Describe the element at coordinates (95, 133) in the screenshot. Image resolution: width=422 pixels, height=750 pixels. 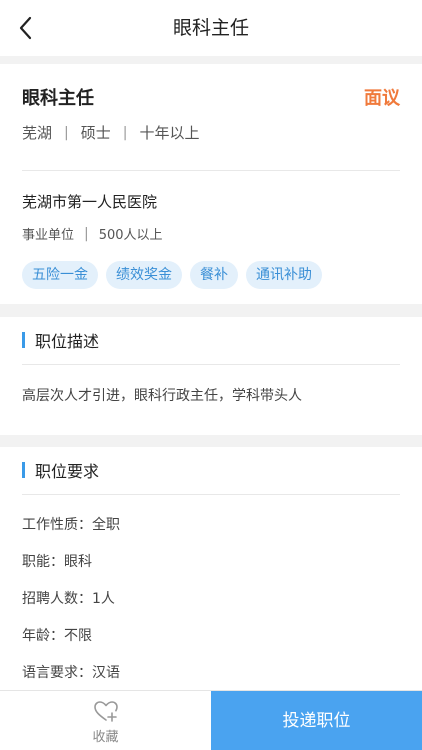
I see `job-education: 硕士` at that location.